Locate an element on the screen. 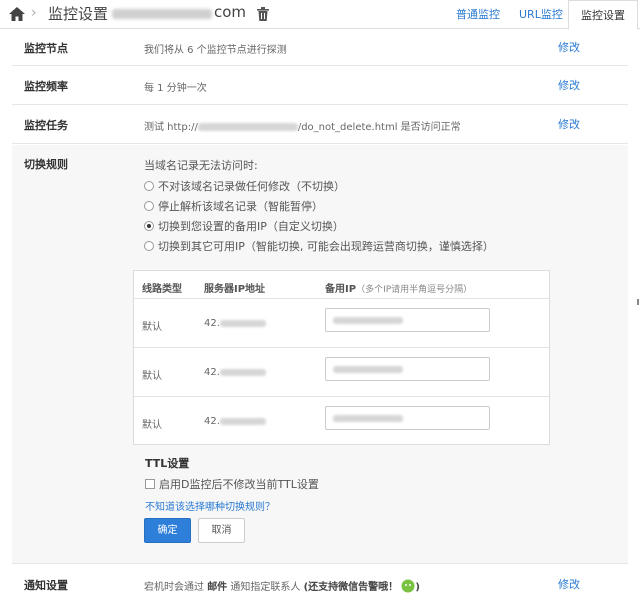 The height and width of the screenshot is (607, 640). switch-option-pause: 停止解析该域名记录（智能暂停） is located at coordinates (233, 206).